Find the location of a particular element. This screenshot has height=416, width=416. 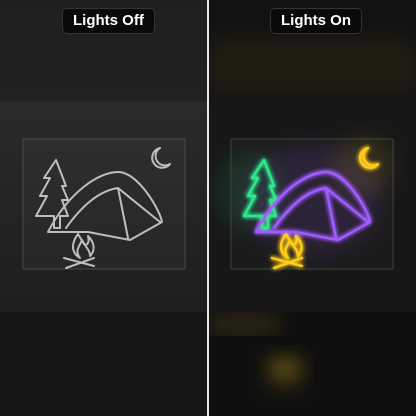

floor-reflection-left is located at coordinates (243, 324).